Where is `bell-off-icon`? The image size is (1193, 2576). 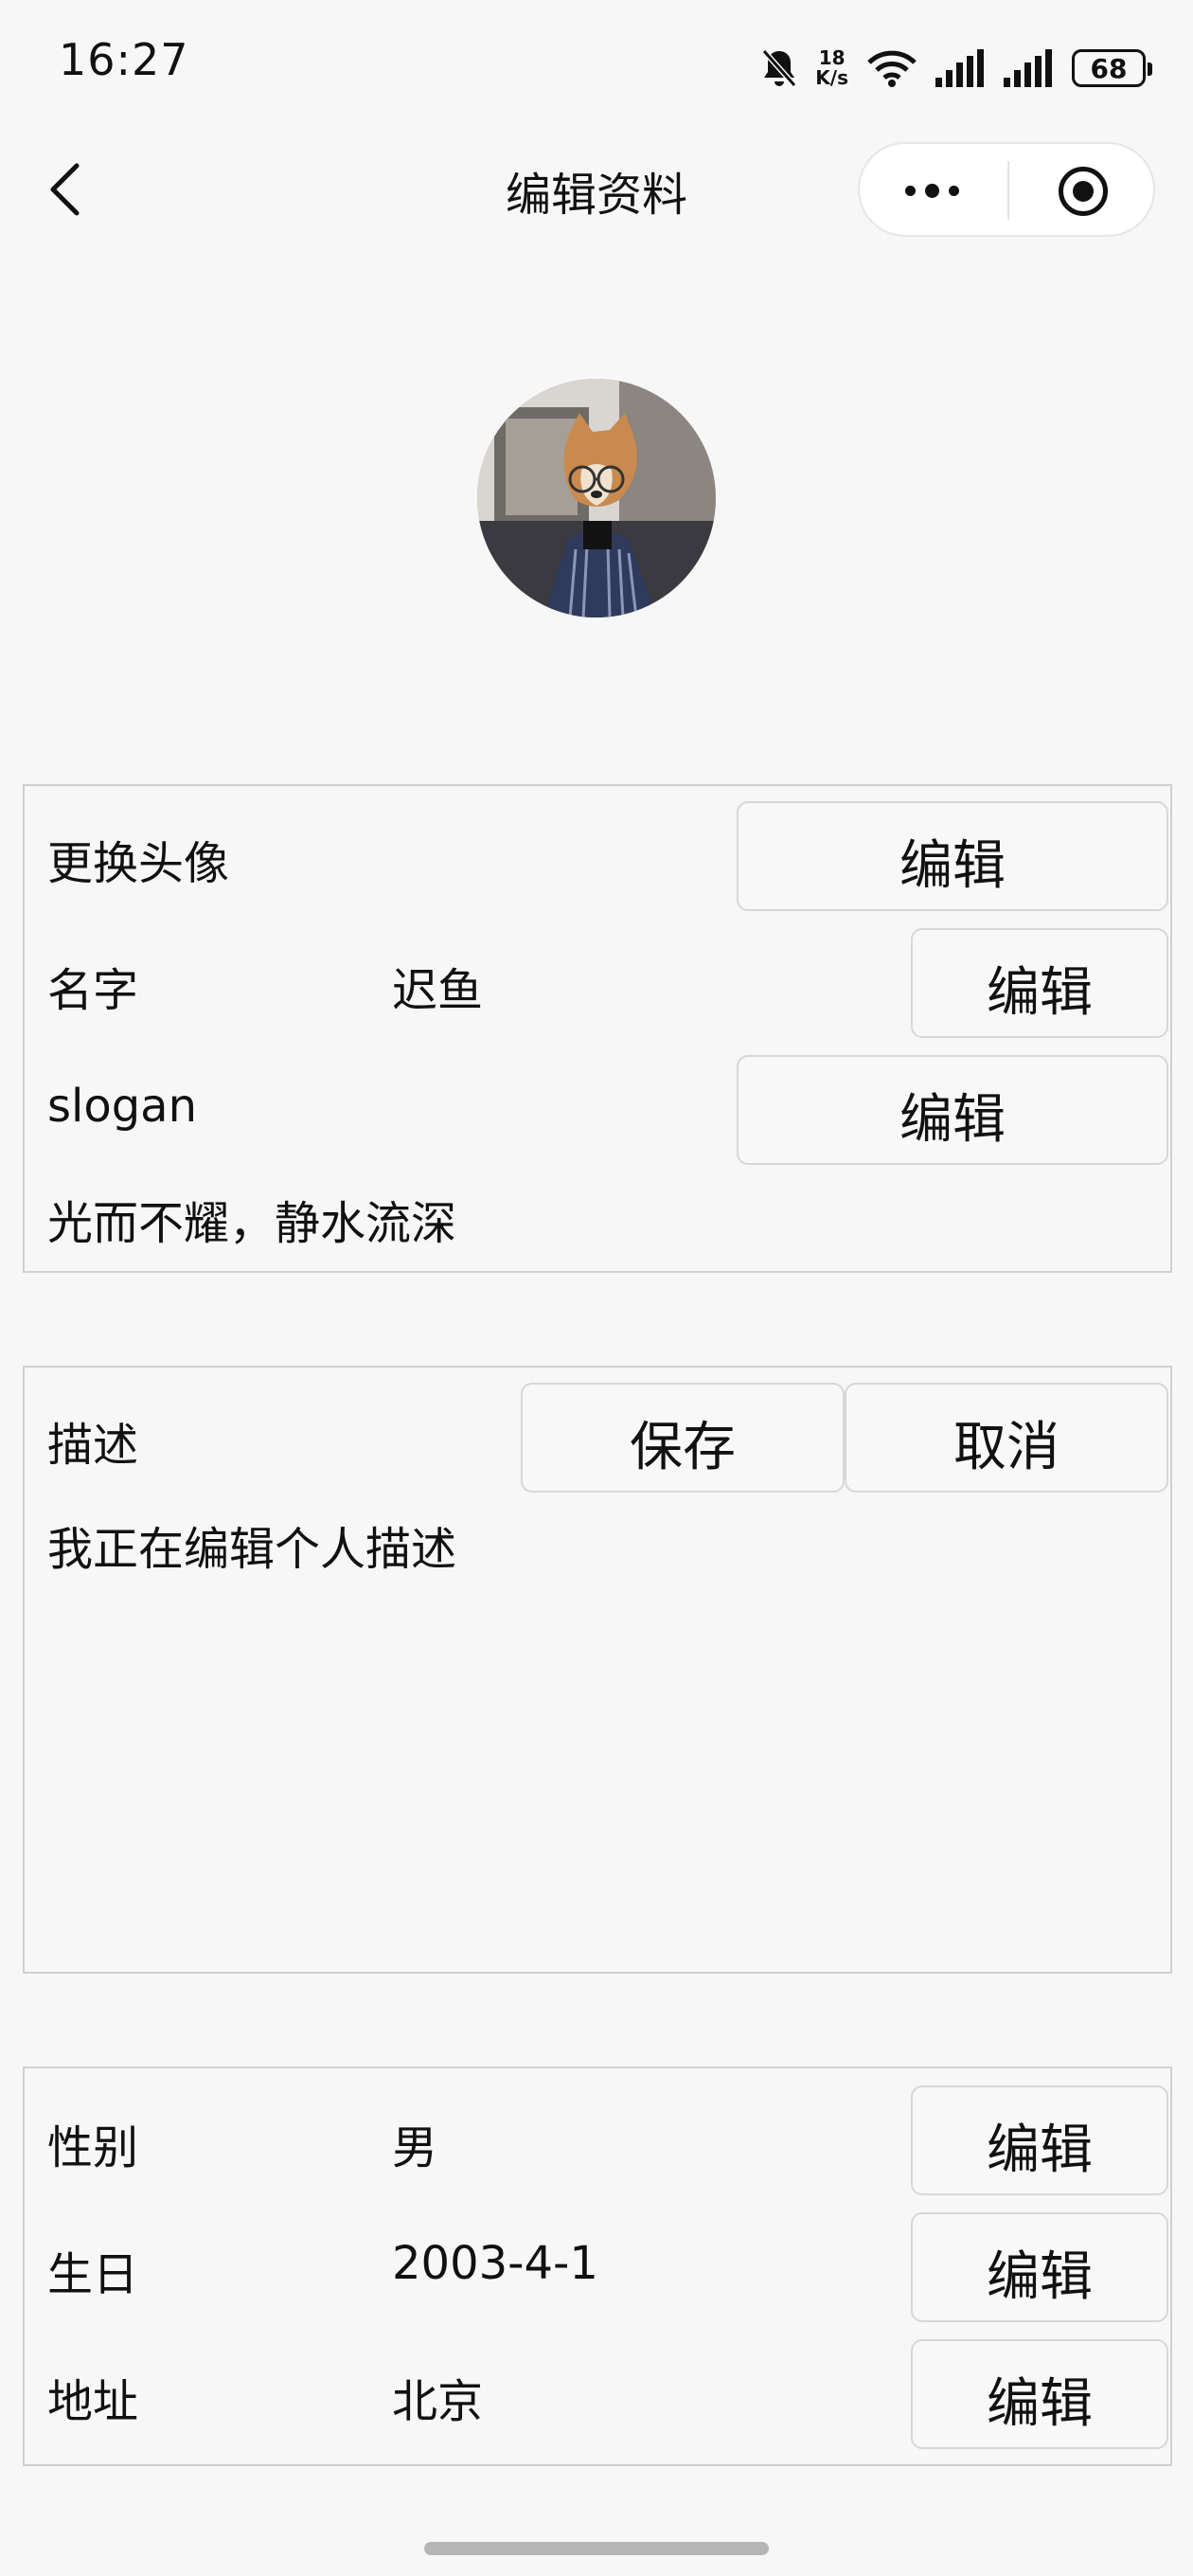 bell-off-icon is located at coordinates (779, 68).